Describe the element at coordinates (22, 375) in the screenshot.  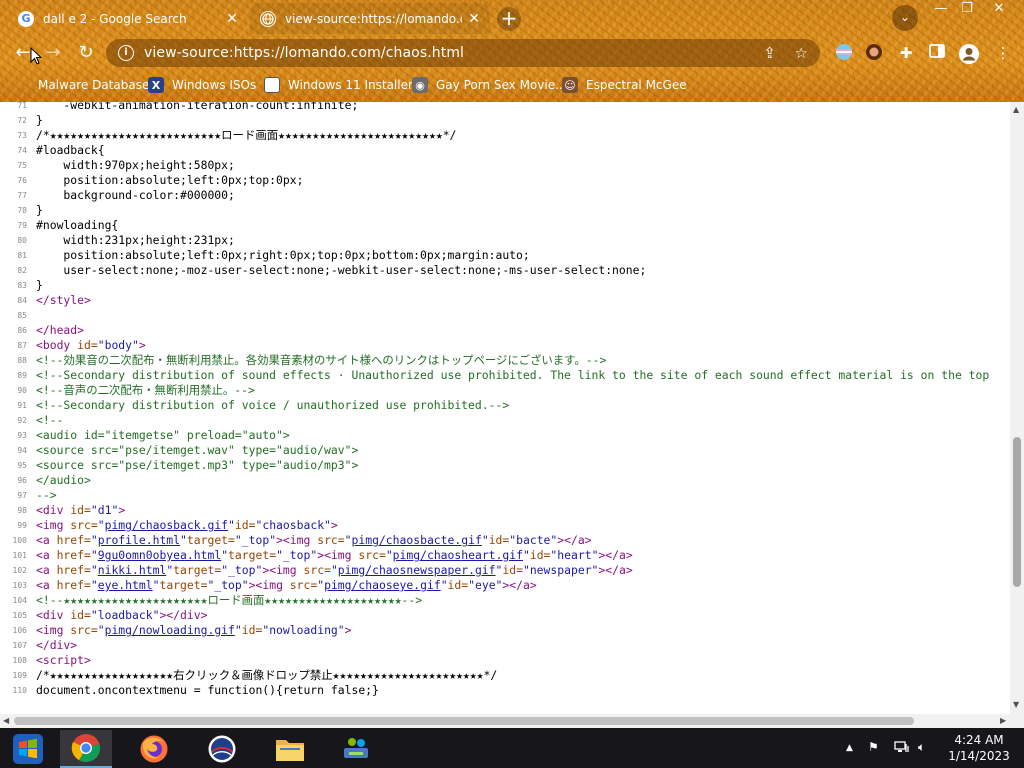
I see `line-number: 89` at that location.